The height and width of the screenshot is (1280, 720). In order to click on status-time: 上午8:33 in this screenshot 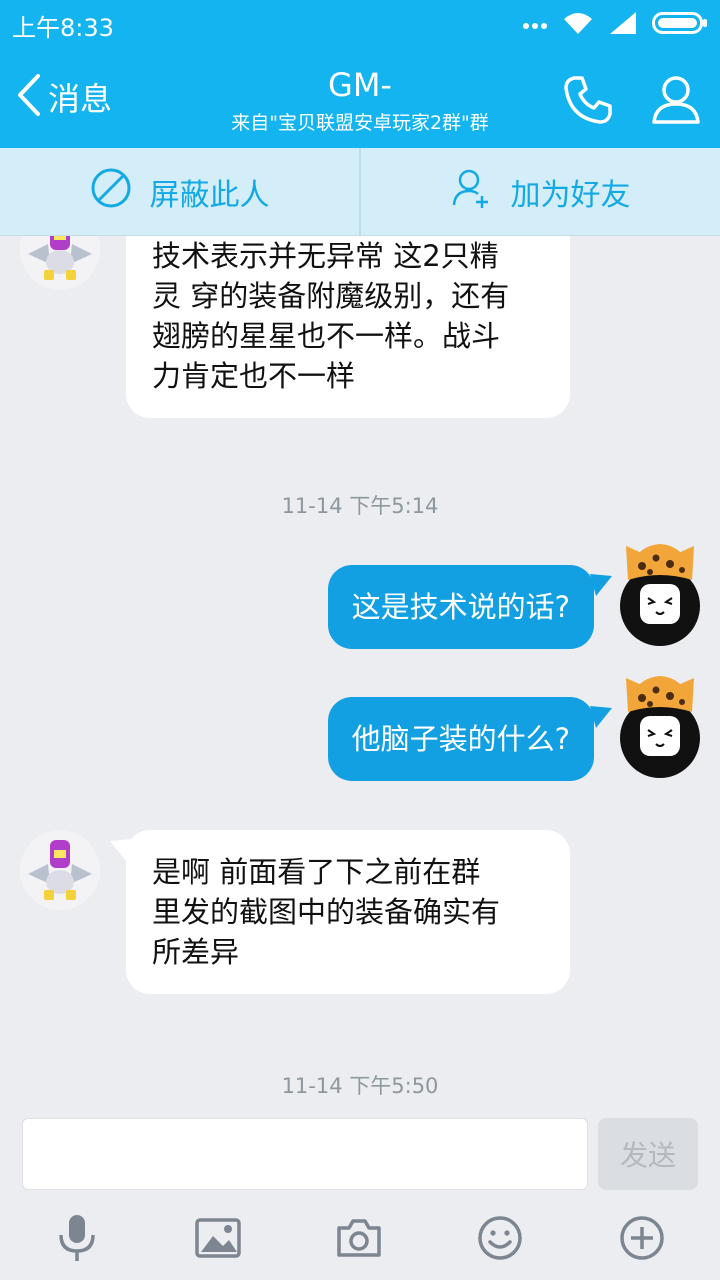, I will do `click(63, 28)`.